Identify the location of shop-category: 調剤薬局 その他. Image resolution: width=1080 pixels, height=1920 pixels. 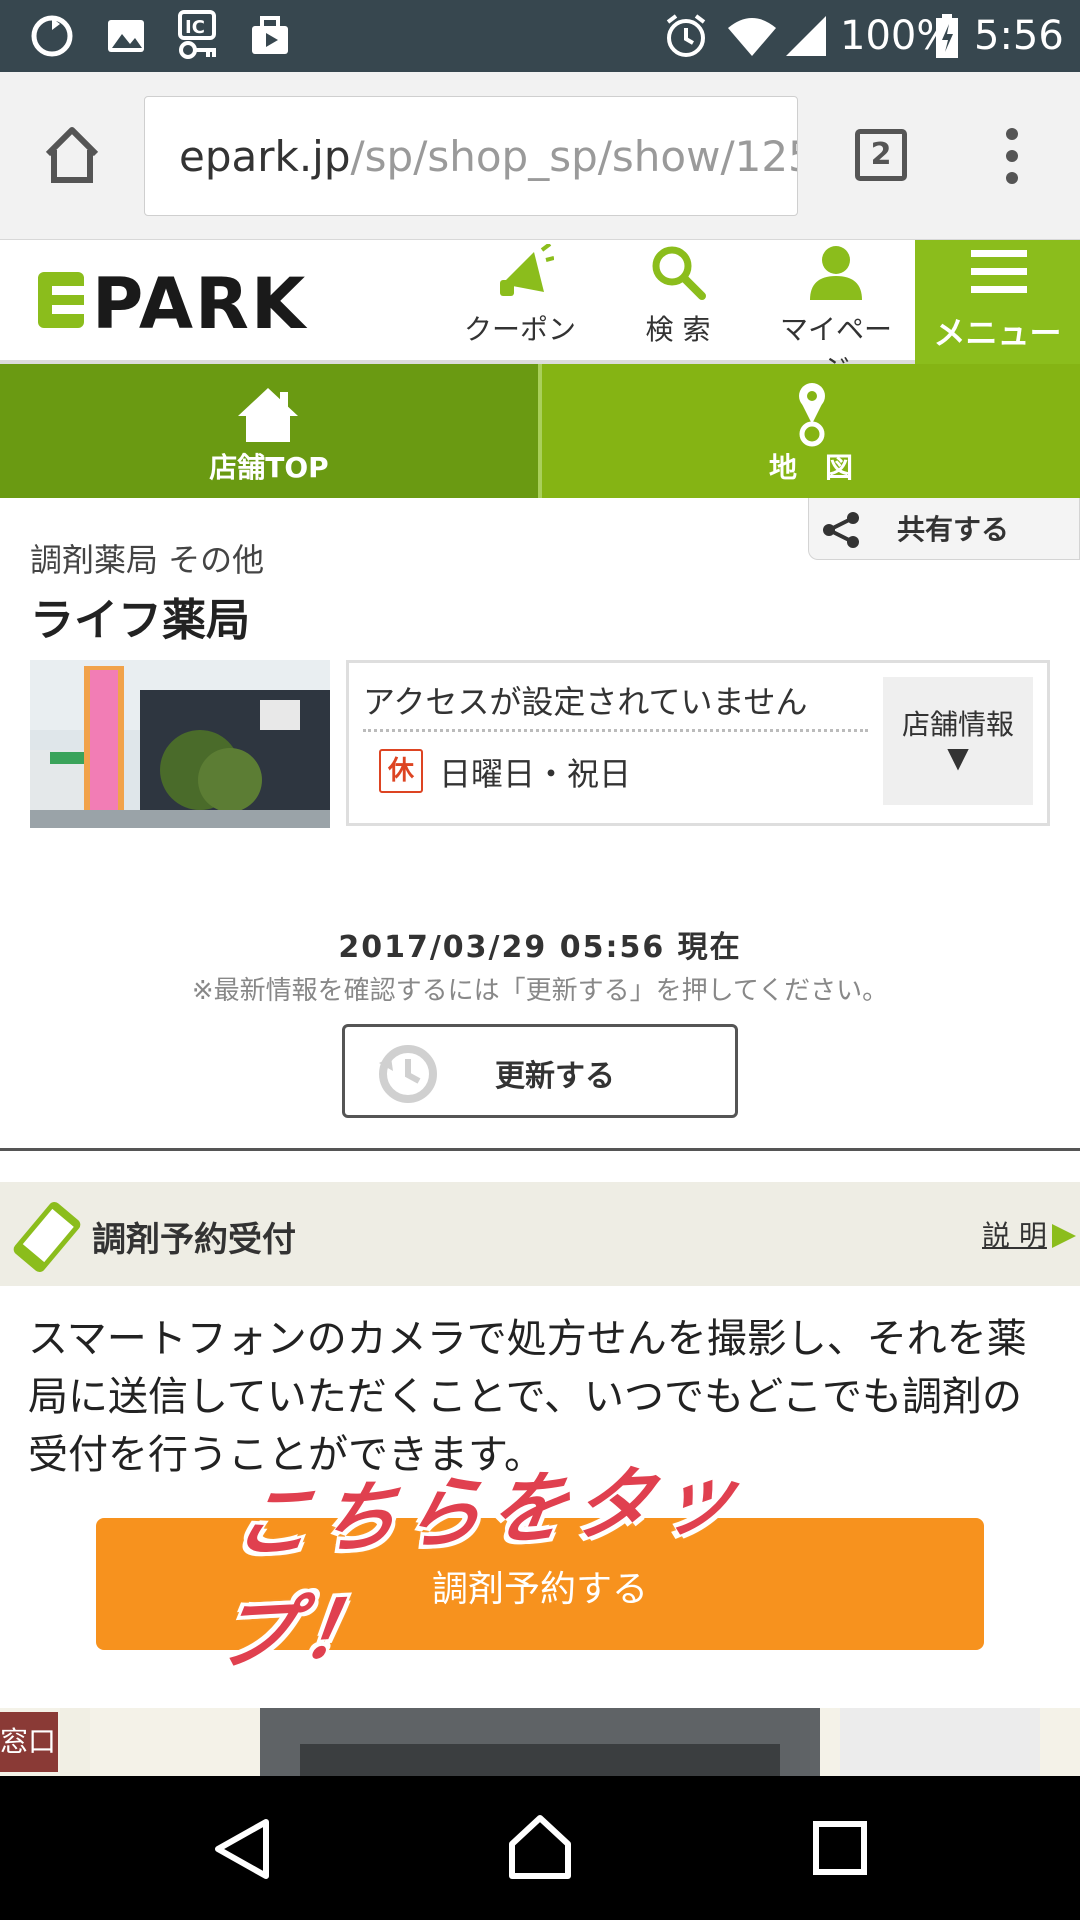
(147, 560).